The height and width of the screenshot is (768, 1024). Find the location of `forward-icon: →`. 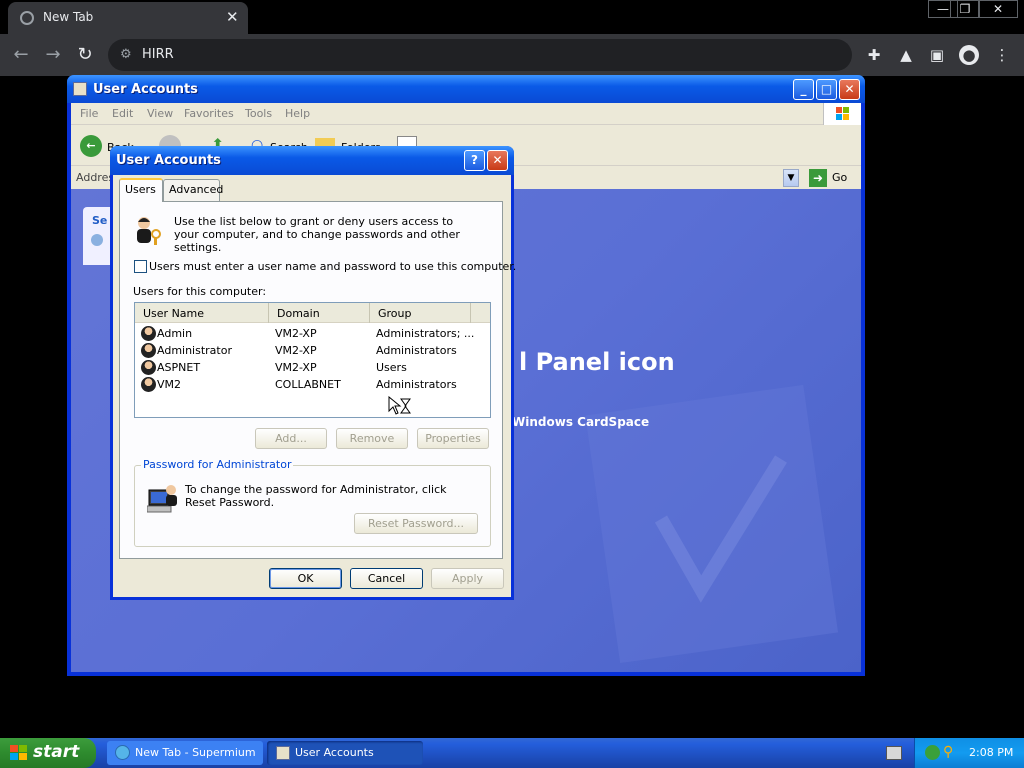

forward-icon: → is located at coordinates (53, 55).